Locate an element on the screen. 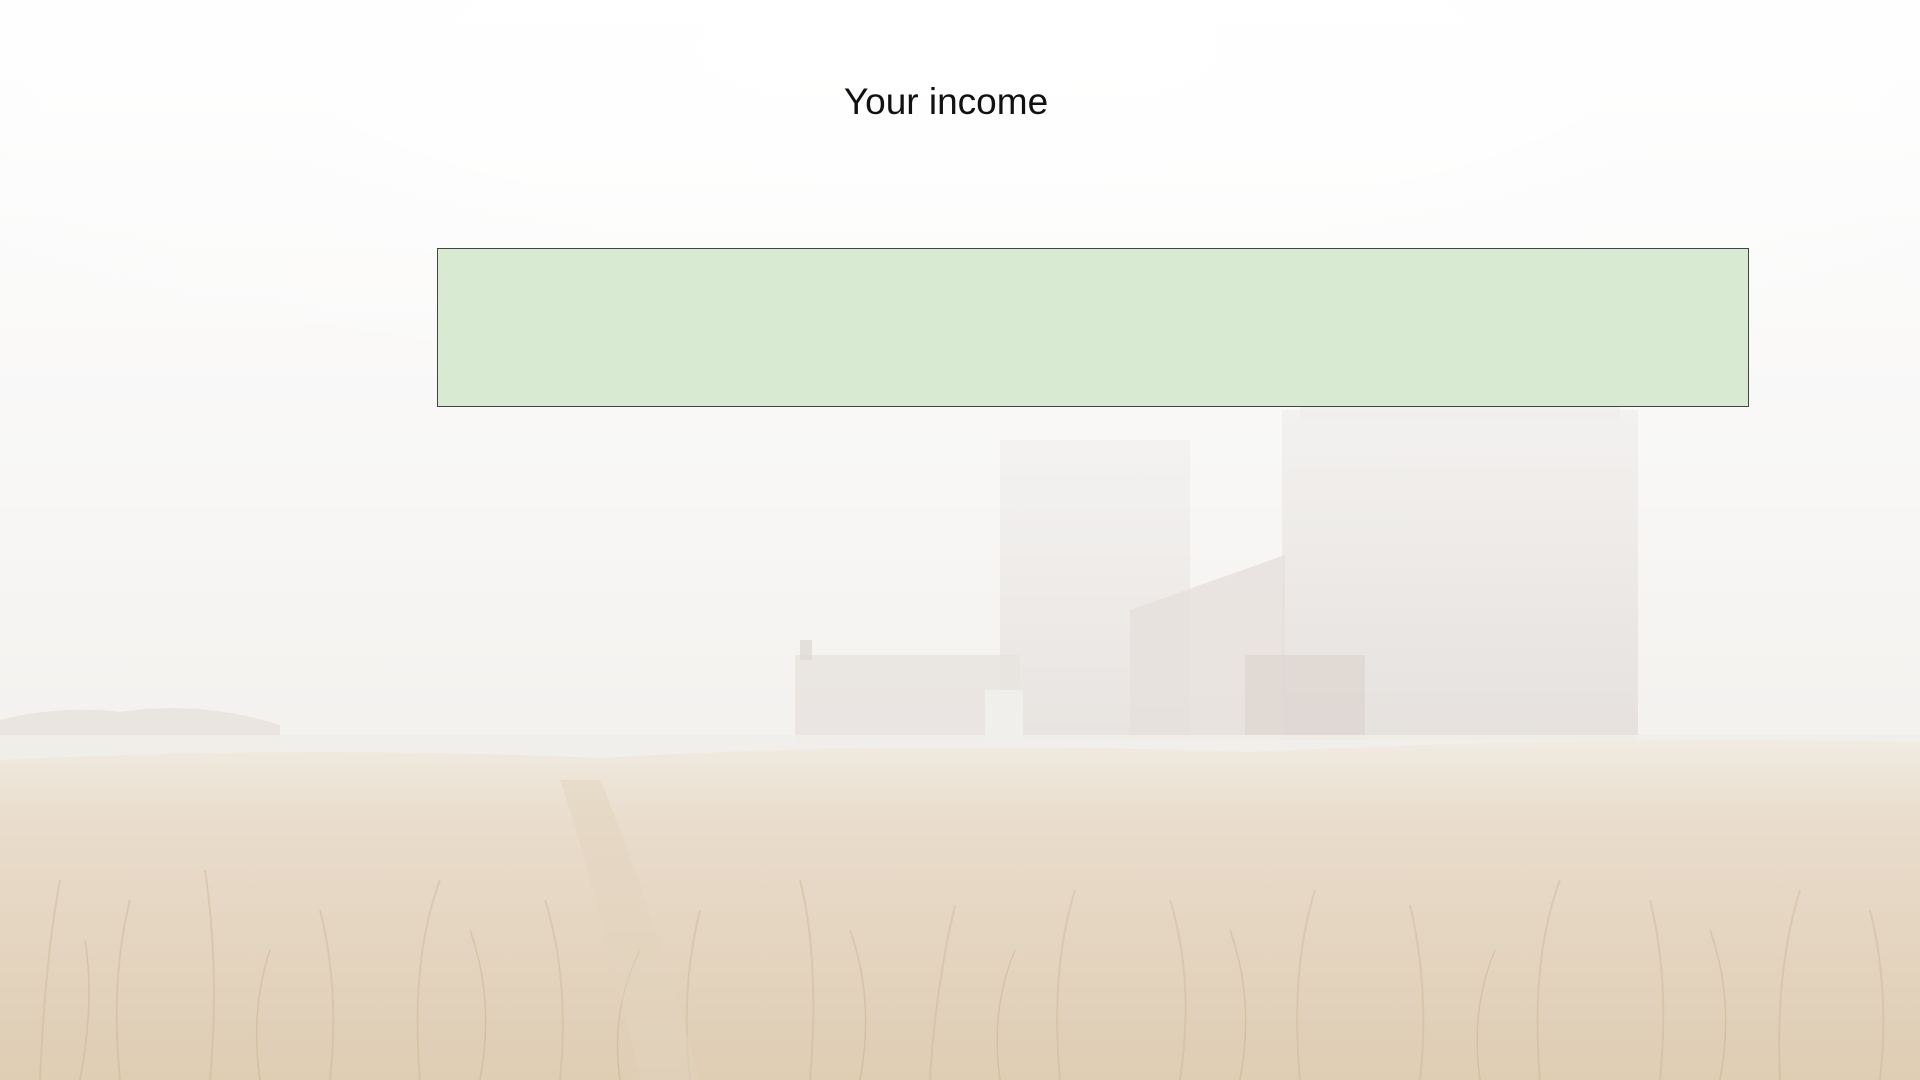  page-title: Your income is located at coordinates (946, 101).